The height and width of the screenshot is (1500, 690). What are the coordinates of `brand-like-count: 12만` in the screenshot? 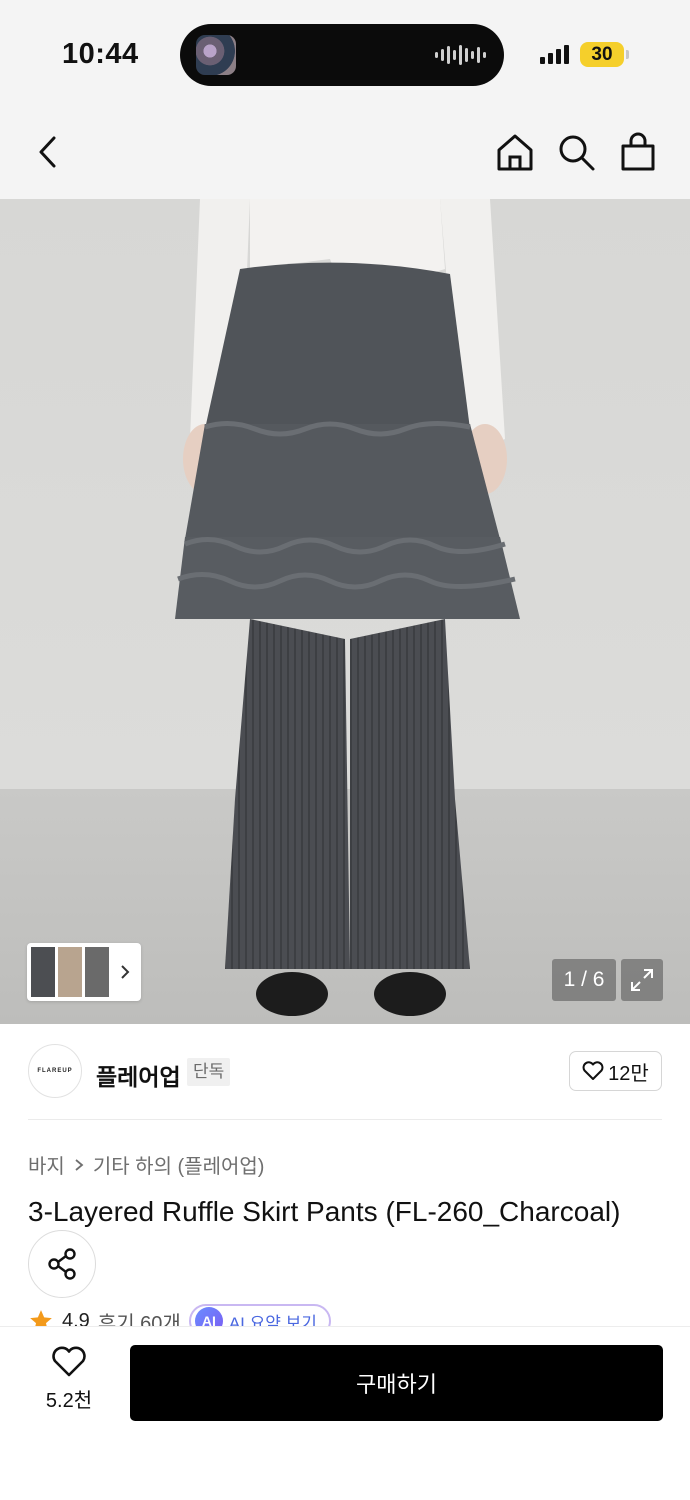 It's located at (628, 1073).